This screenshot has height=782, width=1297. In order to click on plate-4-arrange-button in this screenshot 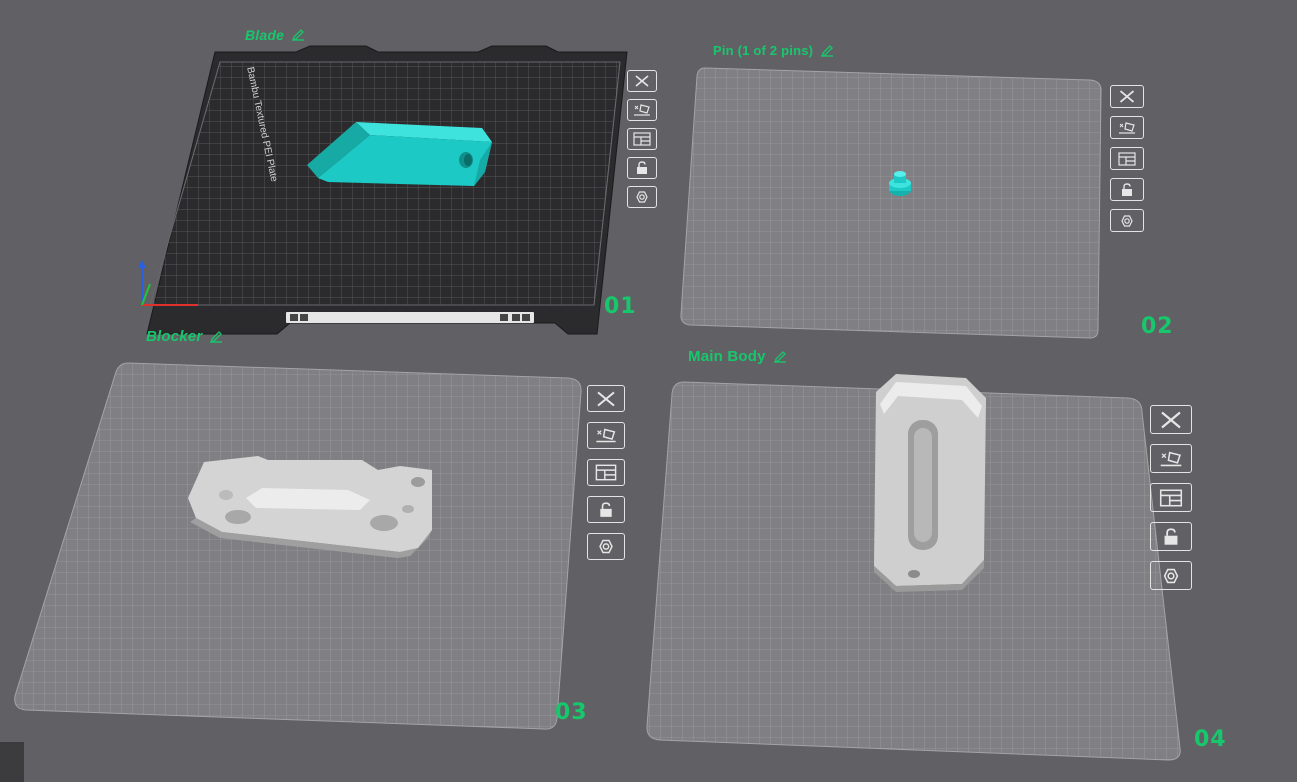, I will do `click(1171, 497)`.